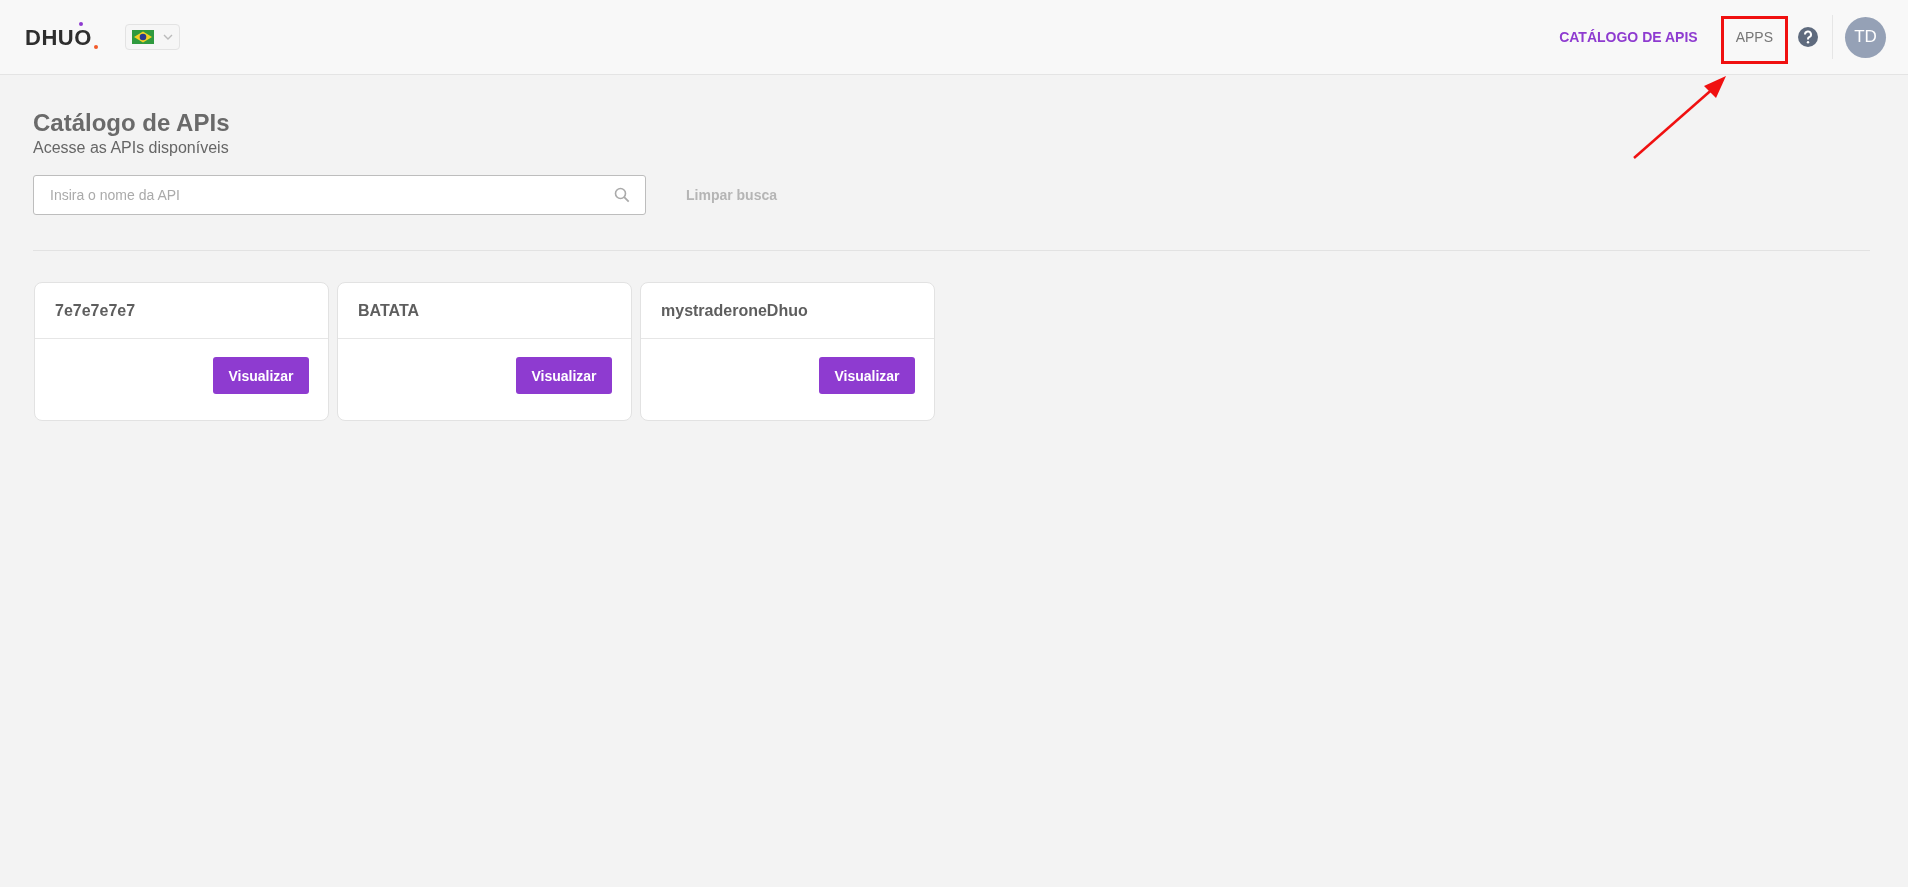 Image resolution: width=1908 pixels, height=887 pixels. I want to click on nav-link: CATÁLOGO DE APIS, so click(1628, 37).